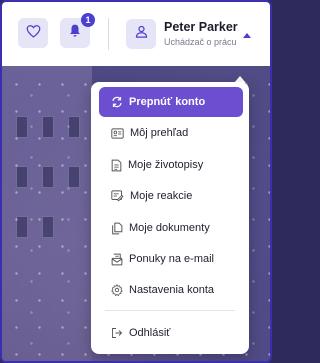 This screenshot has height=363, width=320. I want to click on menu-item-email-offers: Ponuky na e-mail, so click(162, 259).